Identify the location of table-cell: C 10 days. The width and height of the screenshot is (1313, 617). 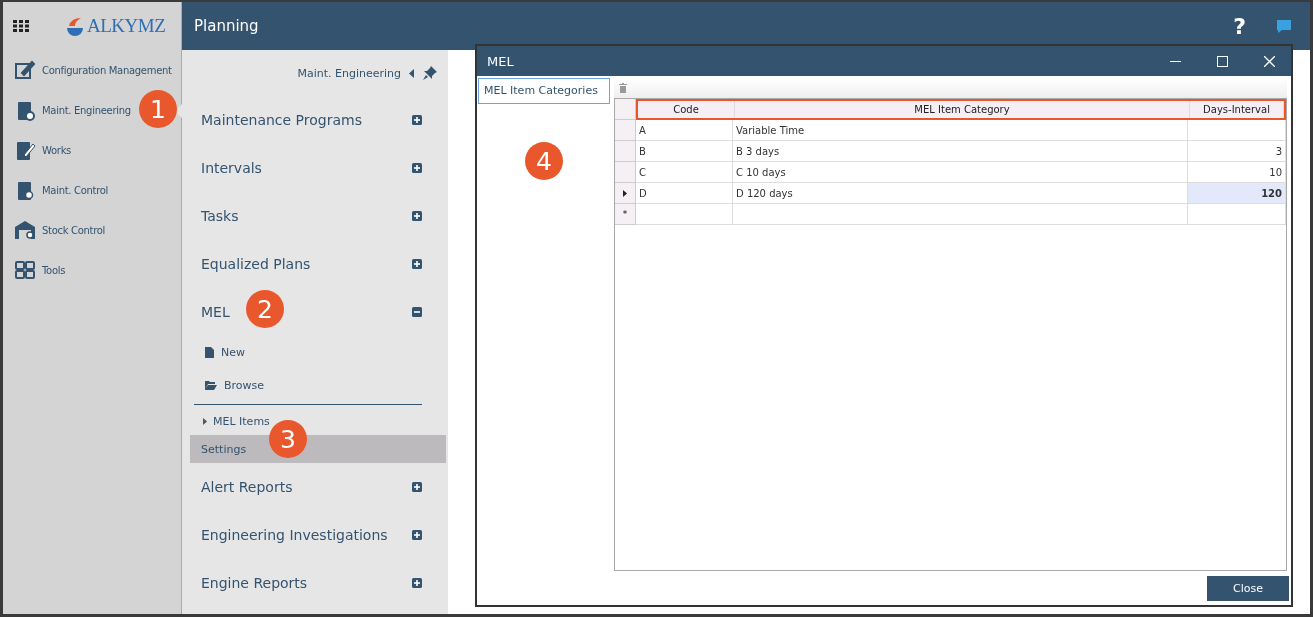
(960, 172).